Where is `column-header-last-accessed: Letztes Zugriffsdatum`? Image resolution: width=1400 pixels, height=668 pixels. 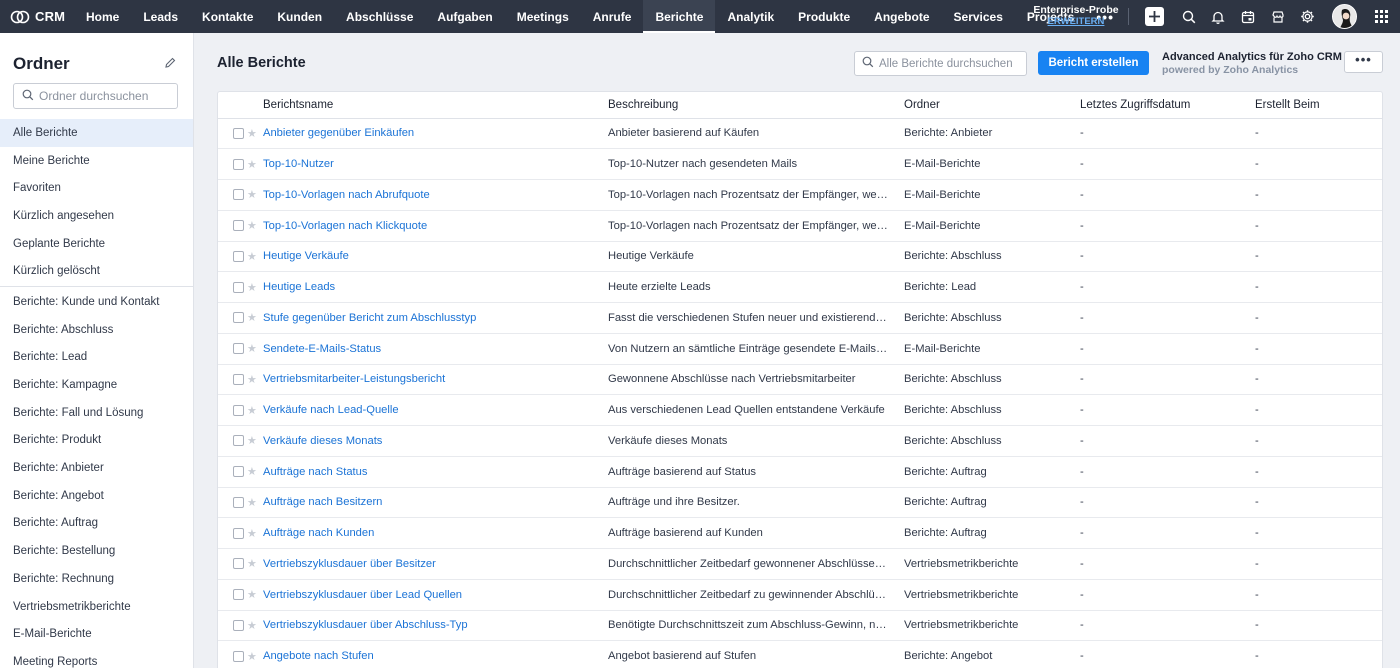 column-header-last-accessed: Letztes Zugriffsdatum is located at coordinates (1167, 105).